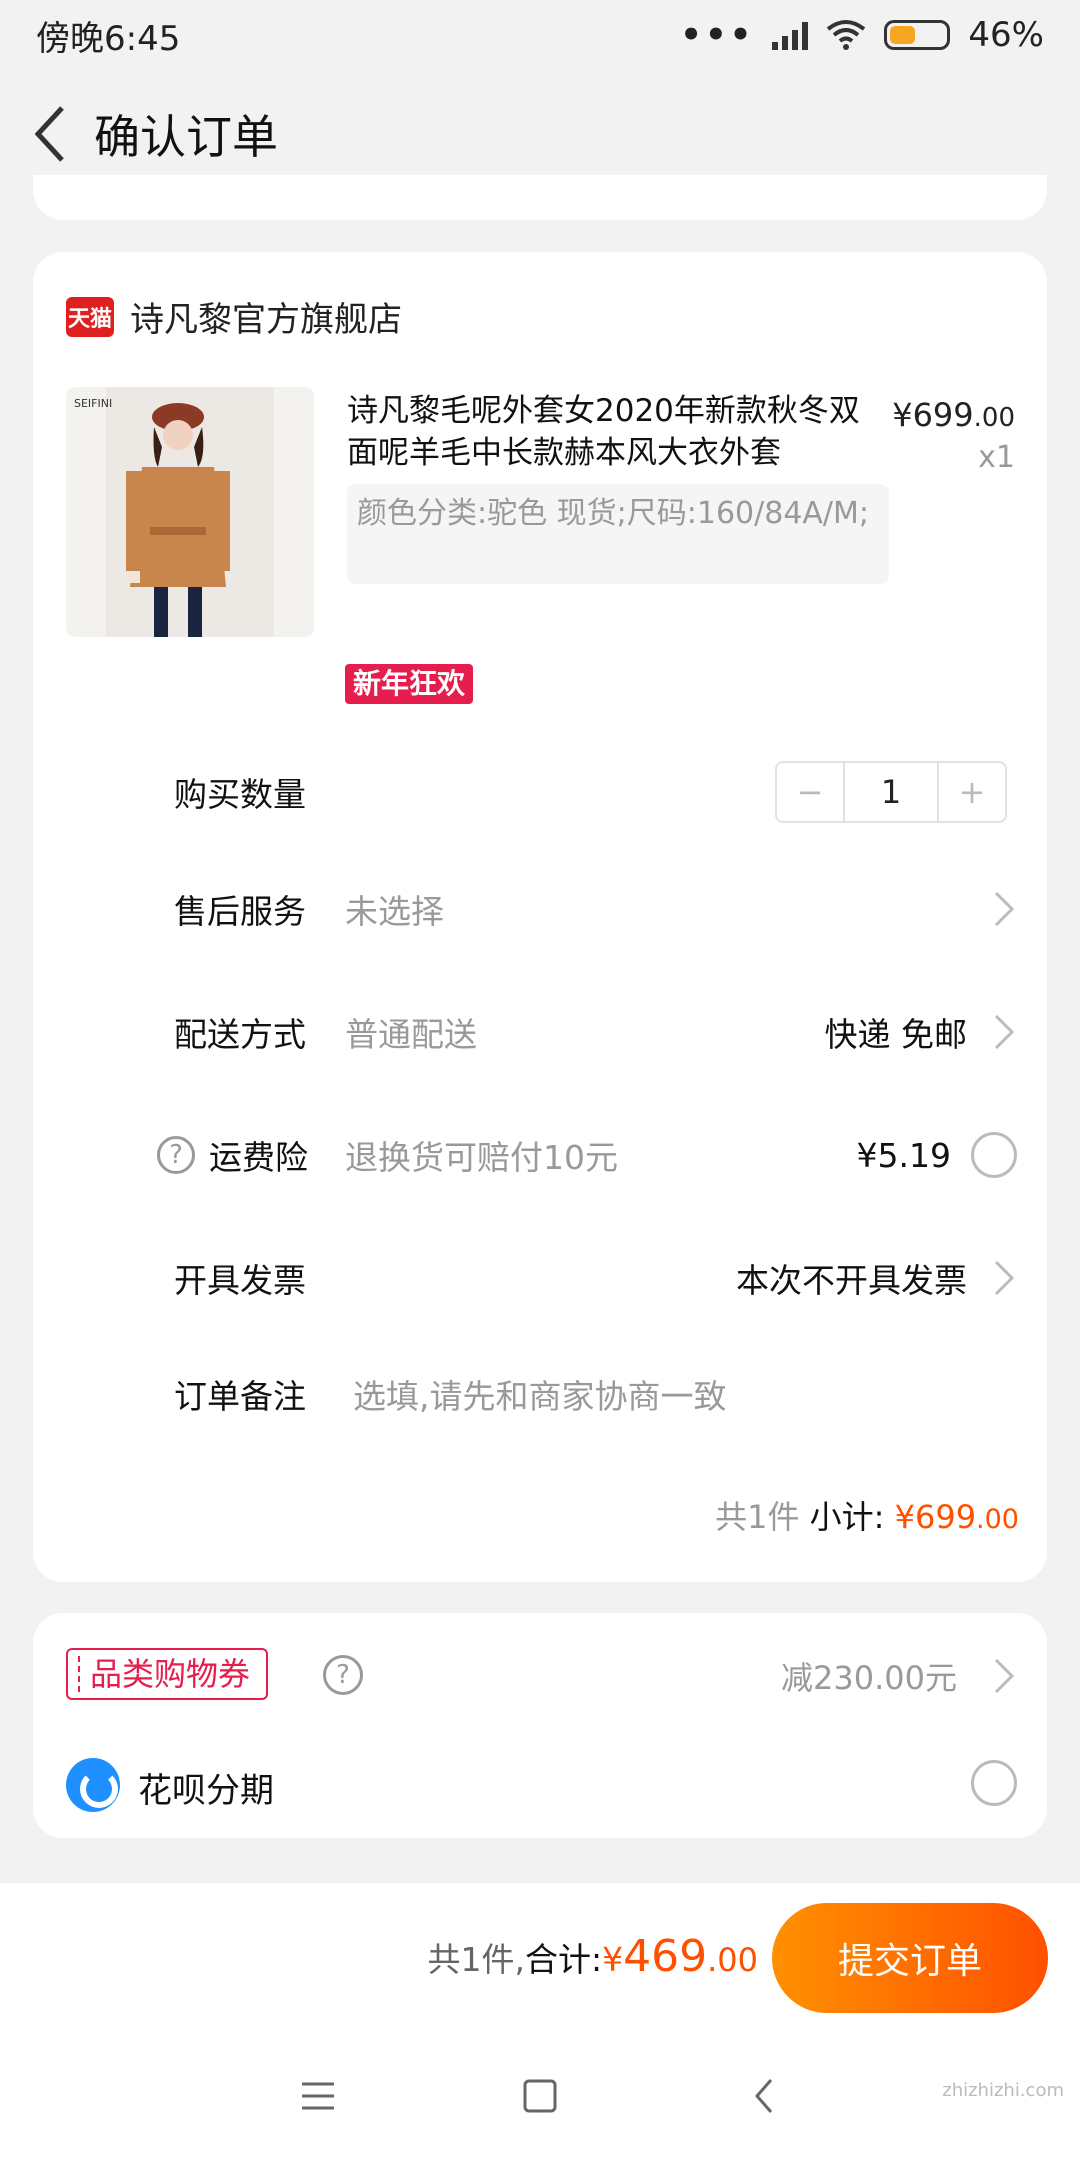 The height and width of the screenshot is (2160, 1080). I want to click on signal-icon, so click(790, 35).